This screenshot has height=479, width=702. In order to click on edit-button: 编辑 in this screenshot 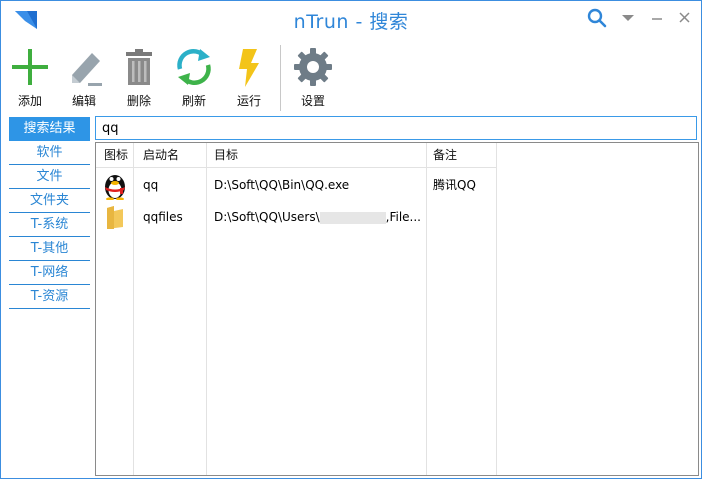, I will do `click(84, 77)`.